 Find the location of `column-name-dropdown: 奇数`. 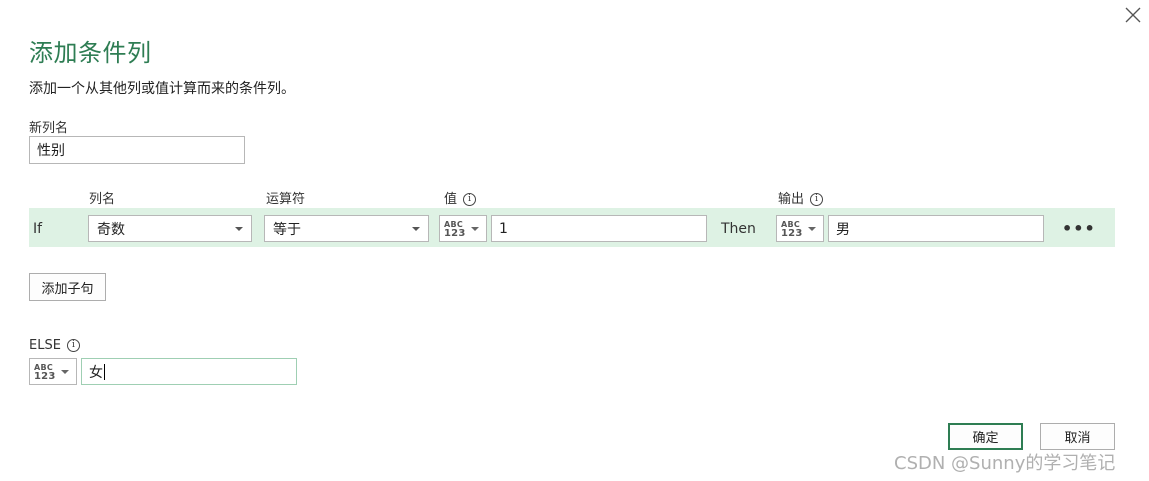

column-name-dropdown: 奇数 is located at coordinates (170, 228).